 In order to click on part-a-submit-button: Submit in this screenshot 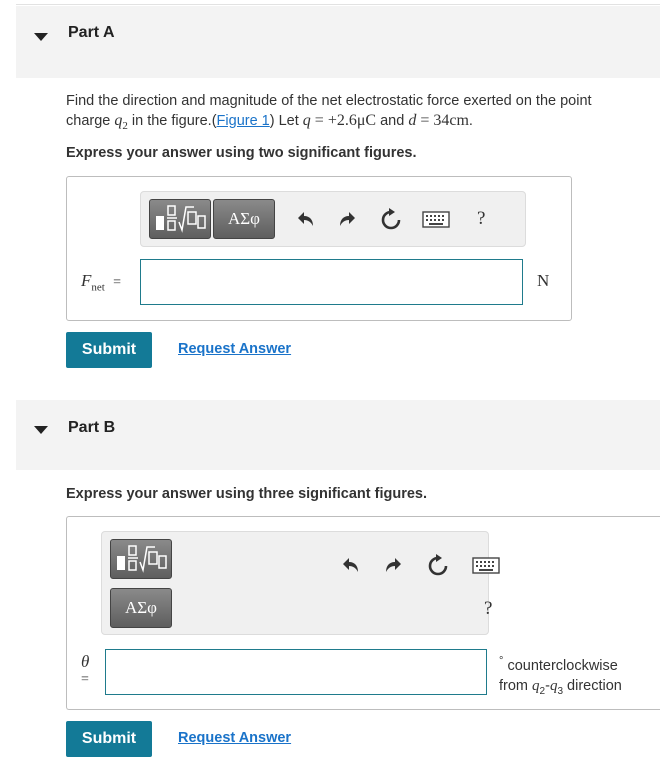, I will do `click(109, 350)`.